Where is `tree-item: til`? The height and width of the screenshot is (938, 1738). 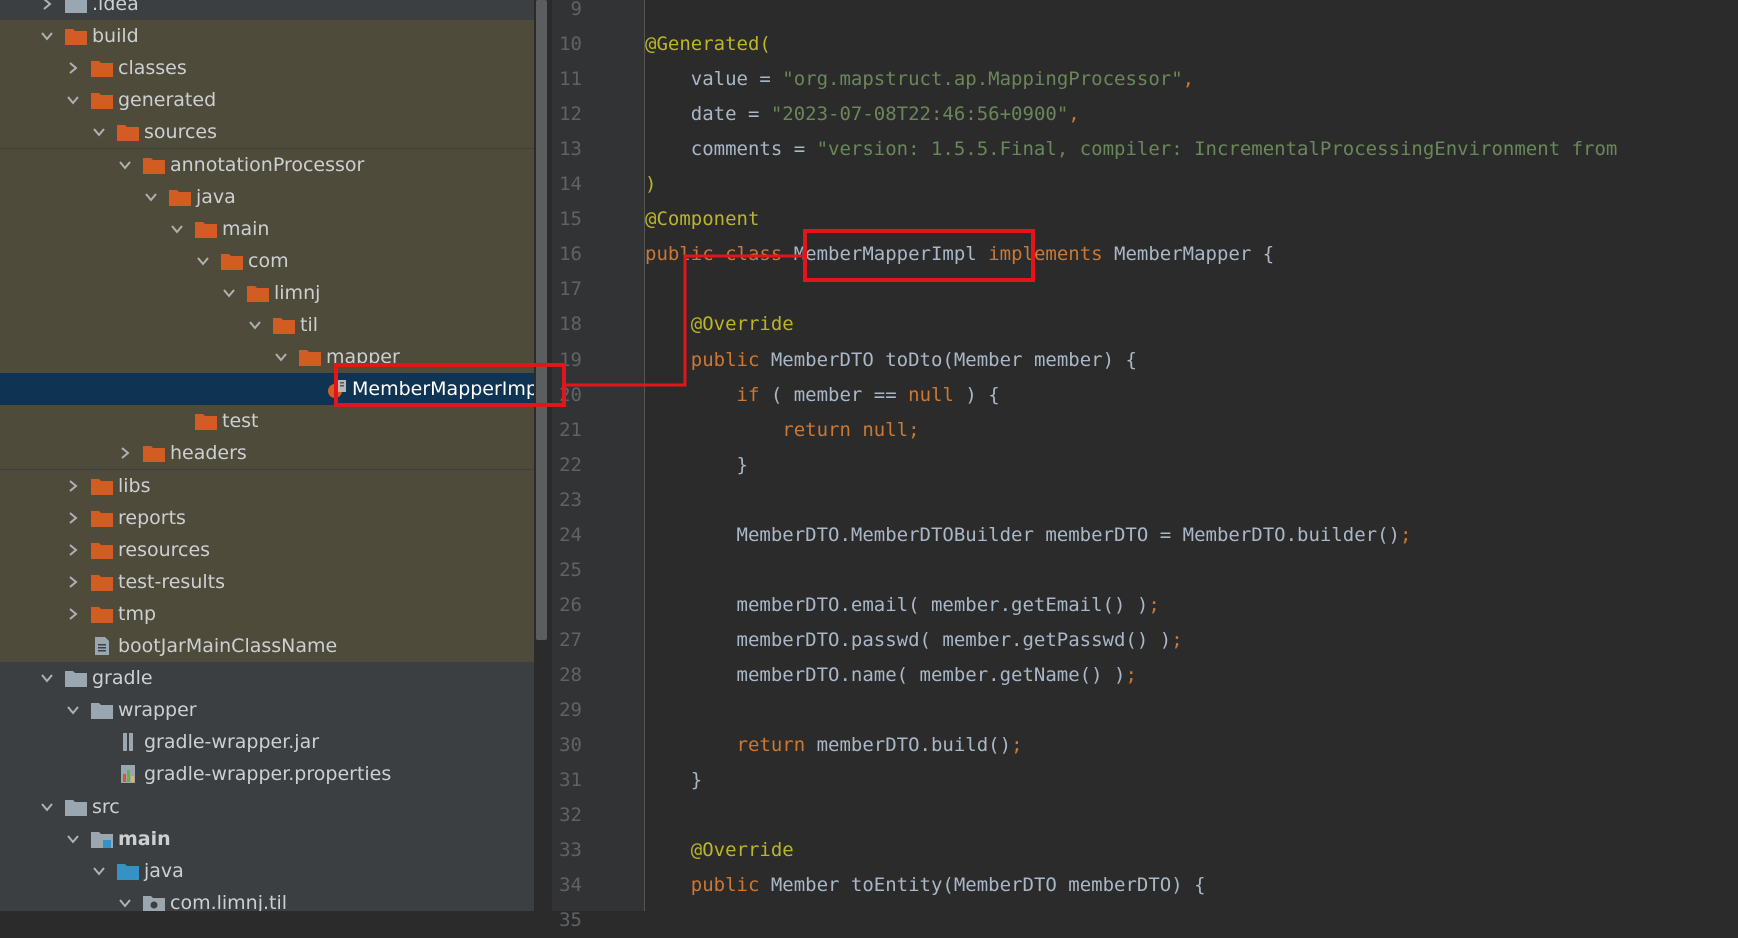 tree-item: til is located at coordinates (267, 325).